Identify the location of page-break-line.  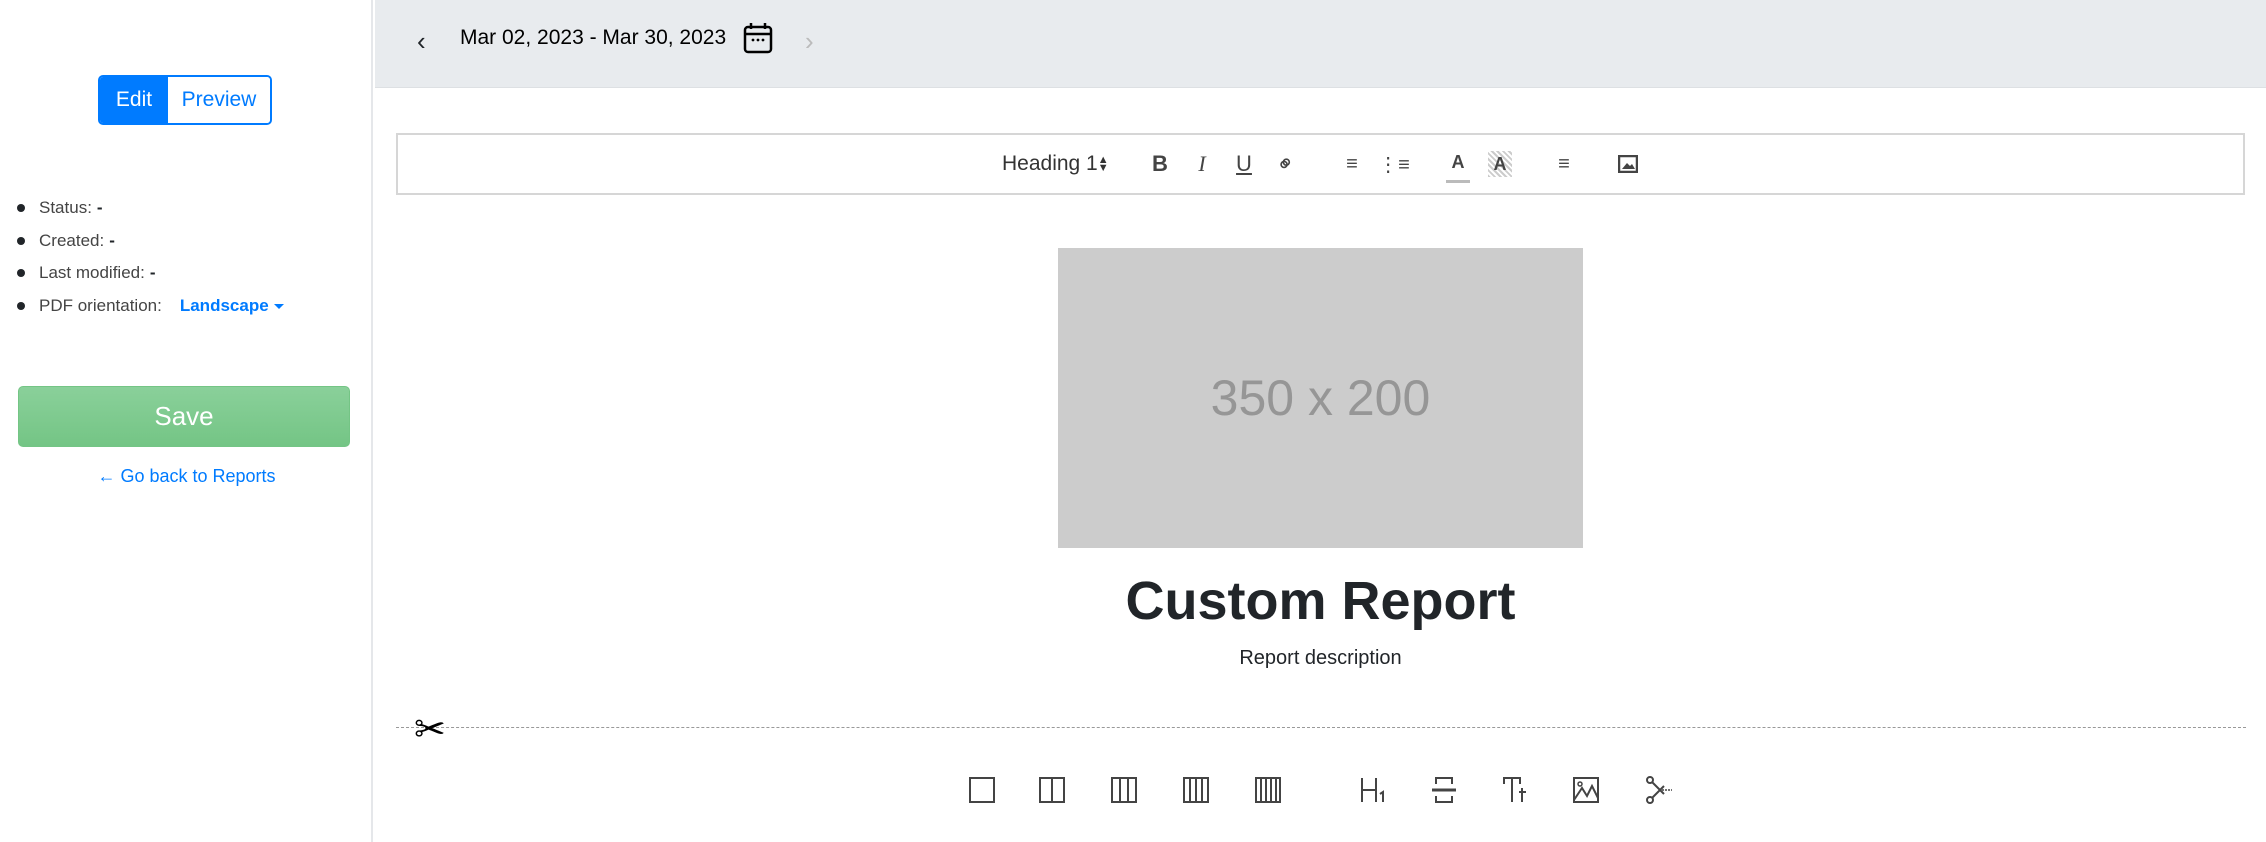
(1321, 727).